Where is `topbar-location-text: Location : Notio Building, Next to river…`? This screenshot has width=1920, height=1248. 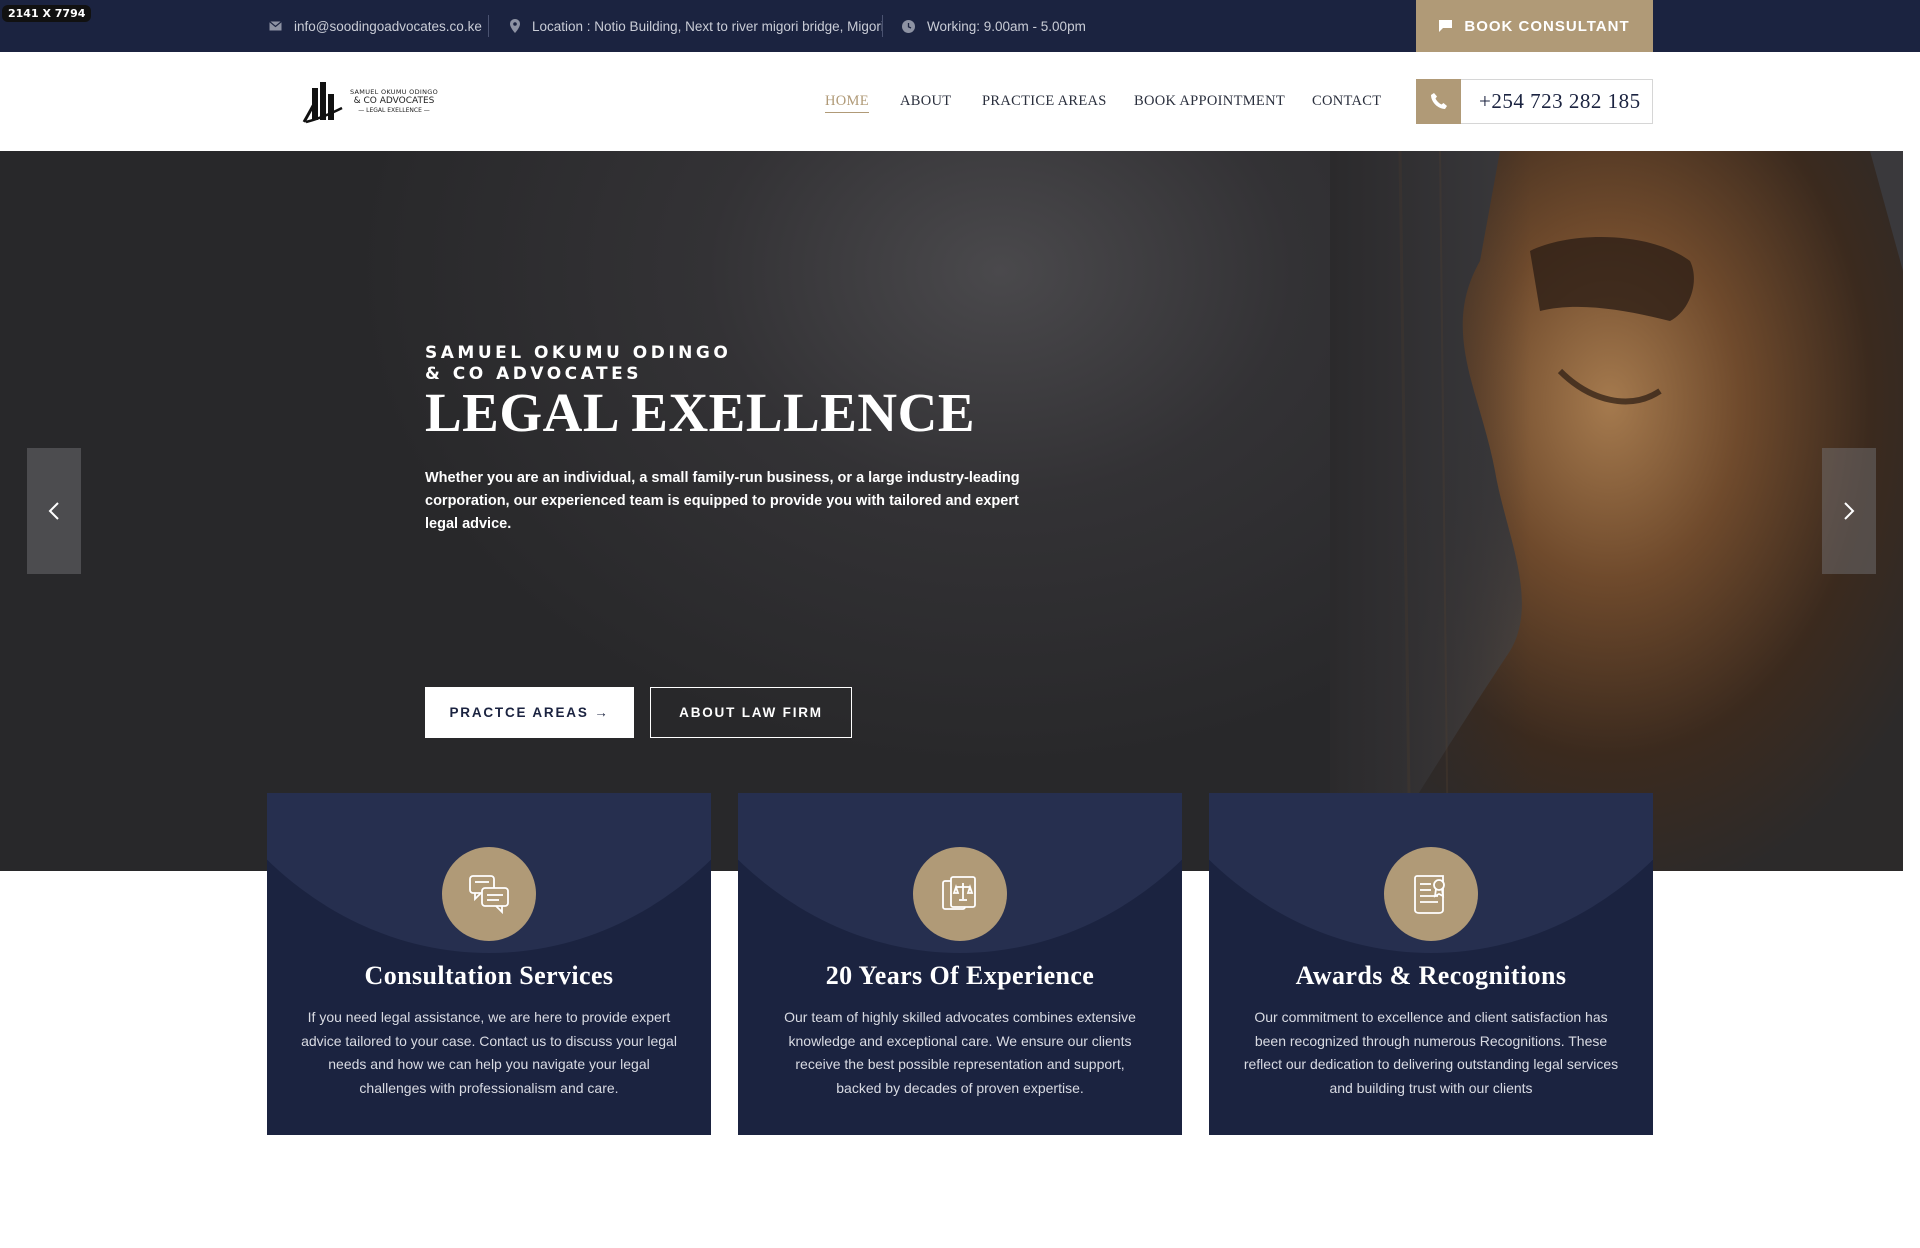
topbar-location-text: Location : Notio Building, Next to river… is located at coordinates (708, 26).